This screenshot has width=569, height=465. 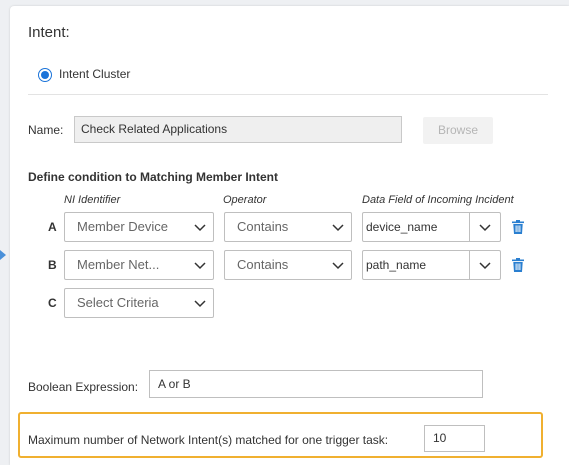 What do you see at coordinates (46, 130) in the screenshot?
I see `name-label: Name:` at bounding box center [46, 130].